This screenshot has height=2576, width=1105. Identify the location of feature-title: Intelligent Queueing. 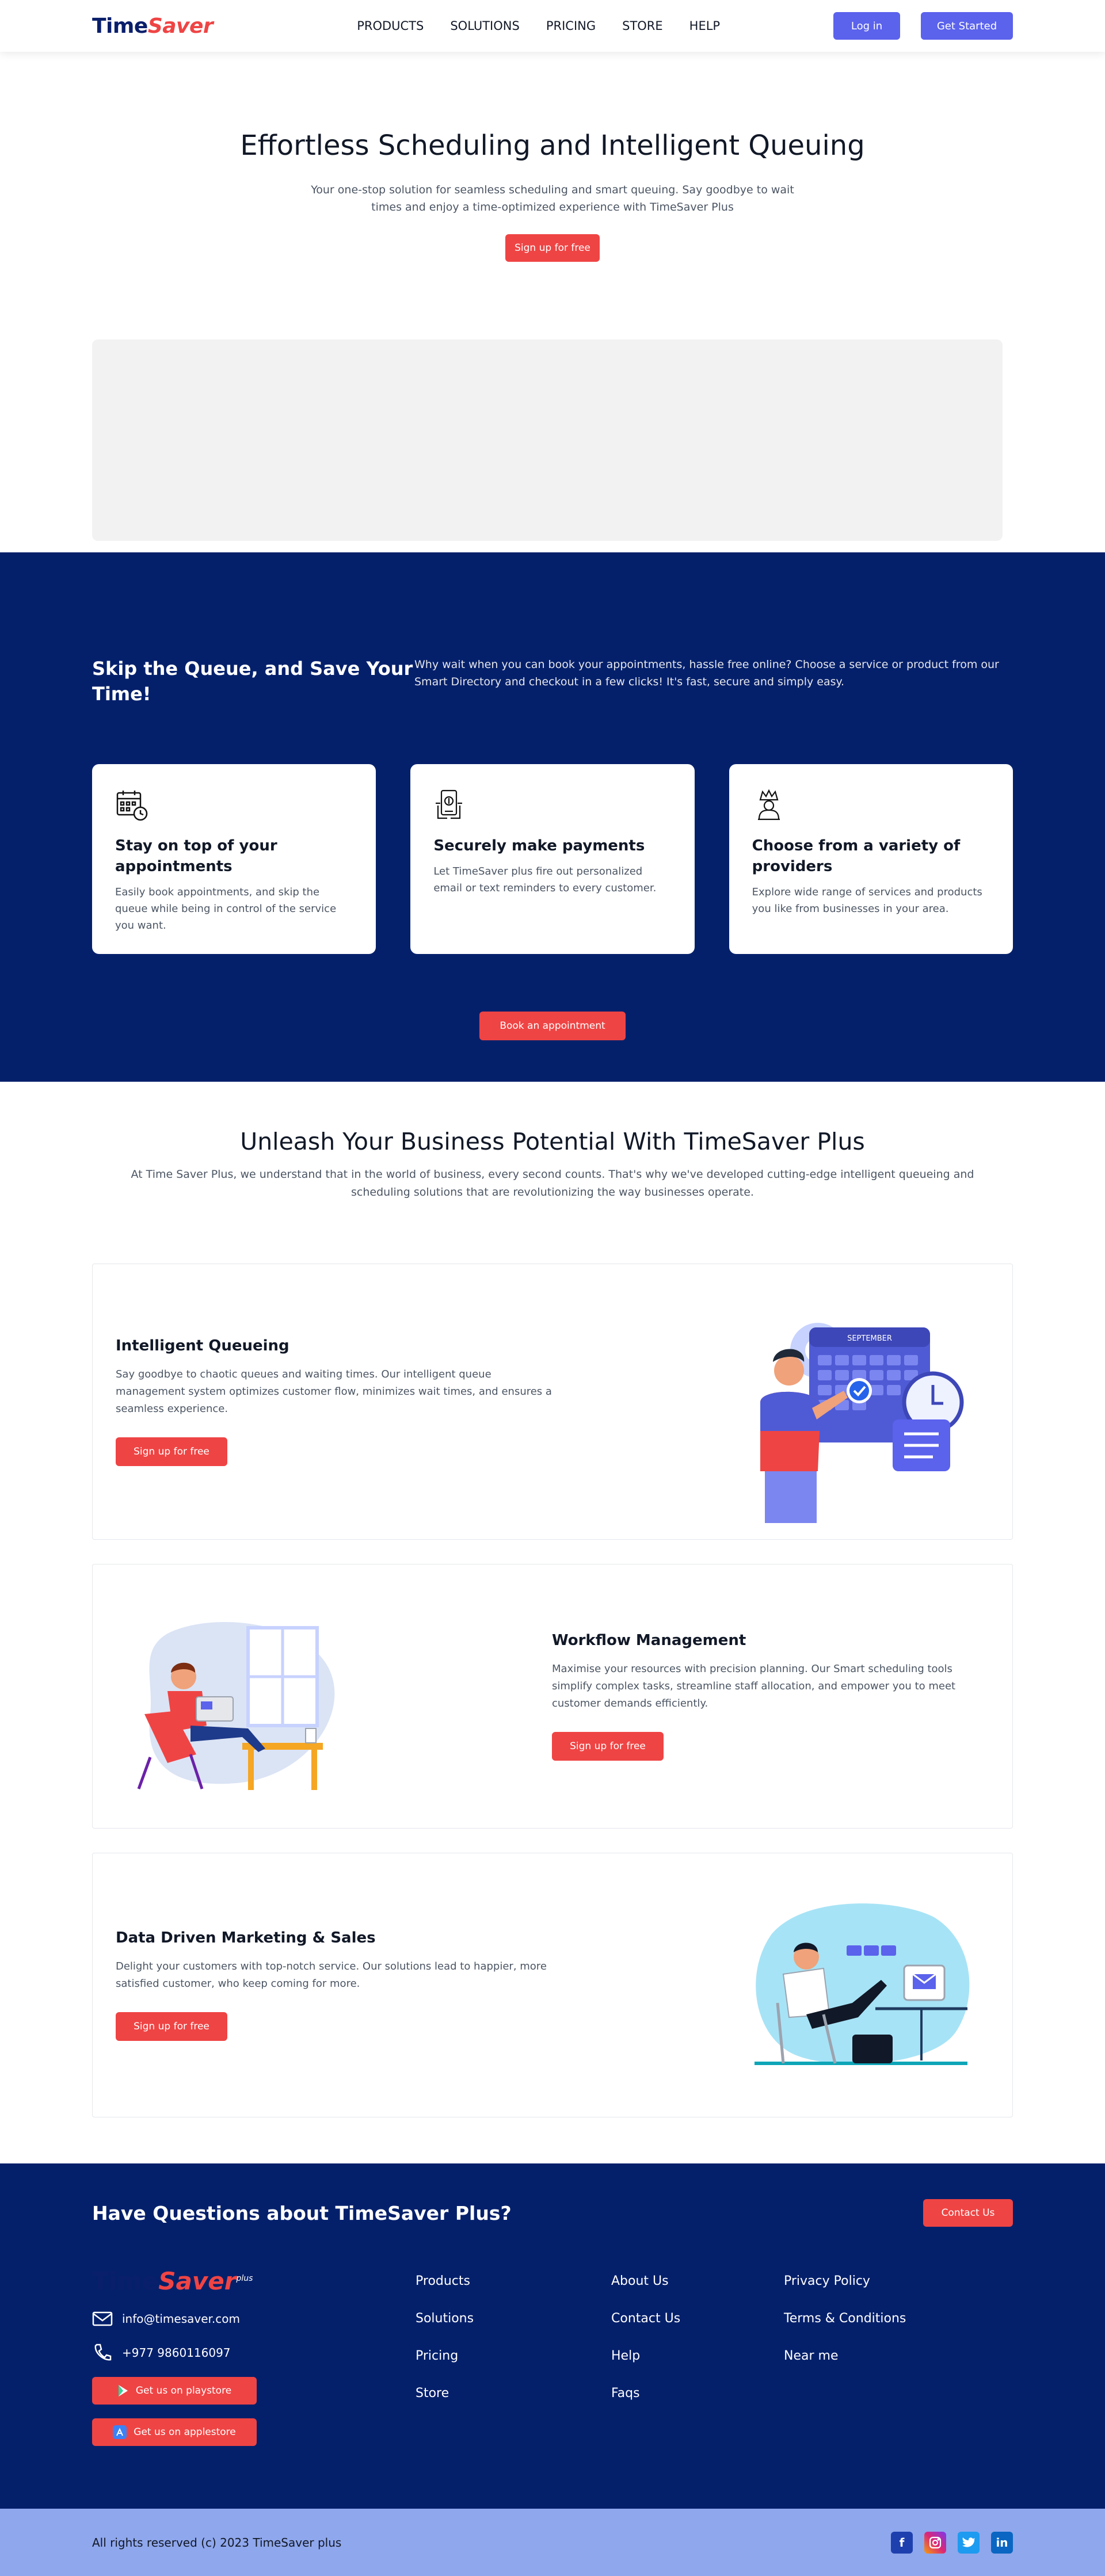
(202, 1345).